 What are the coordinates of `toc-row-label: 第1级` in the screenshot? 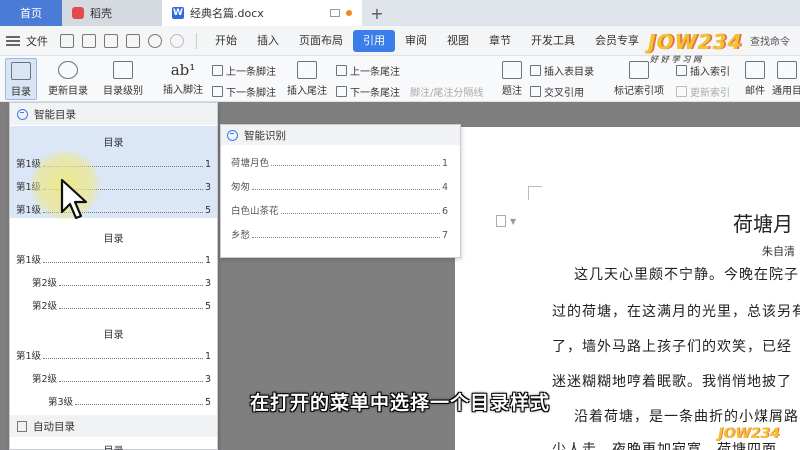 It's located at (29, 260).